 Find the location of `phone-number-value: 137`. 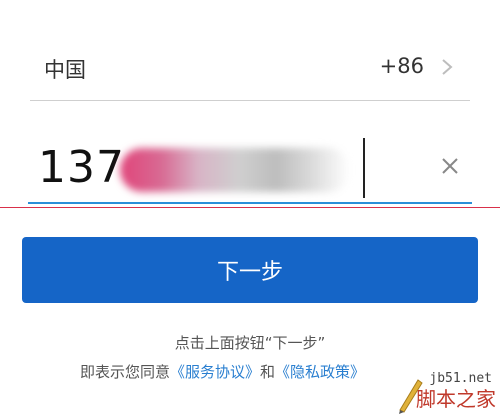

phone-number-value: 137 is located at coordinates (81, 167).